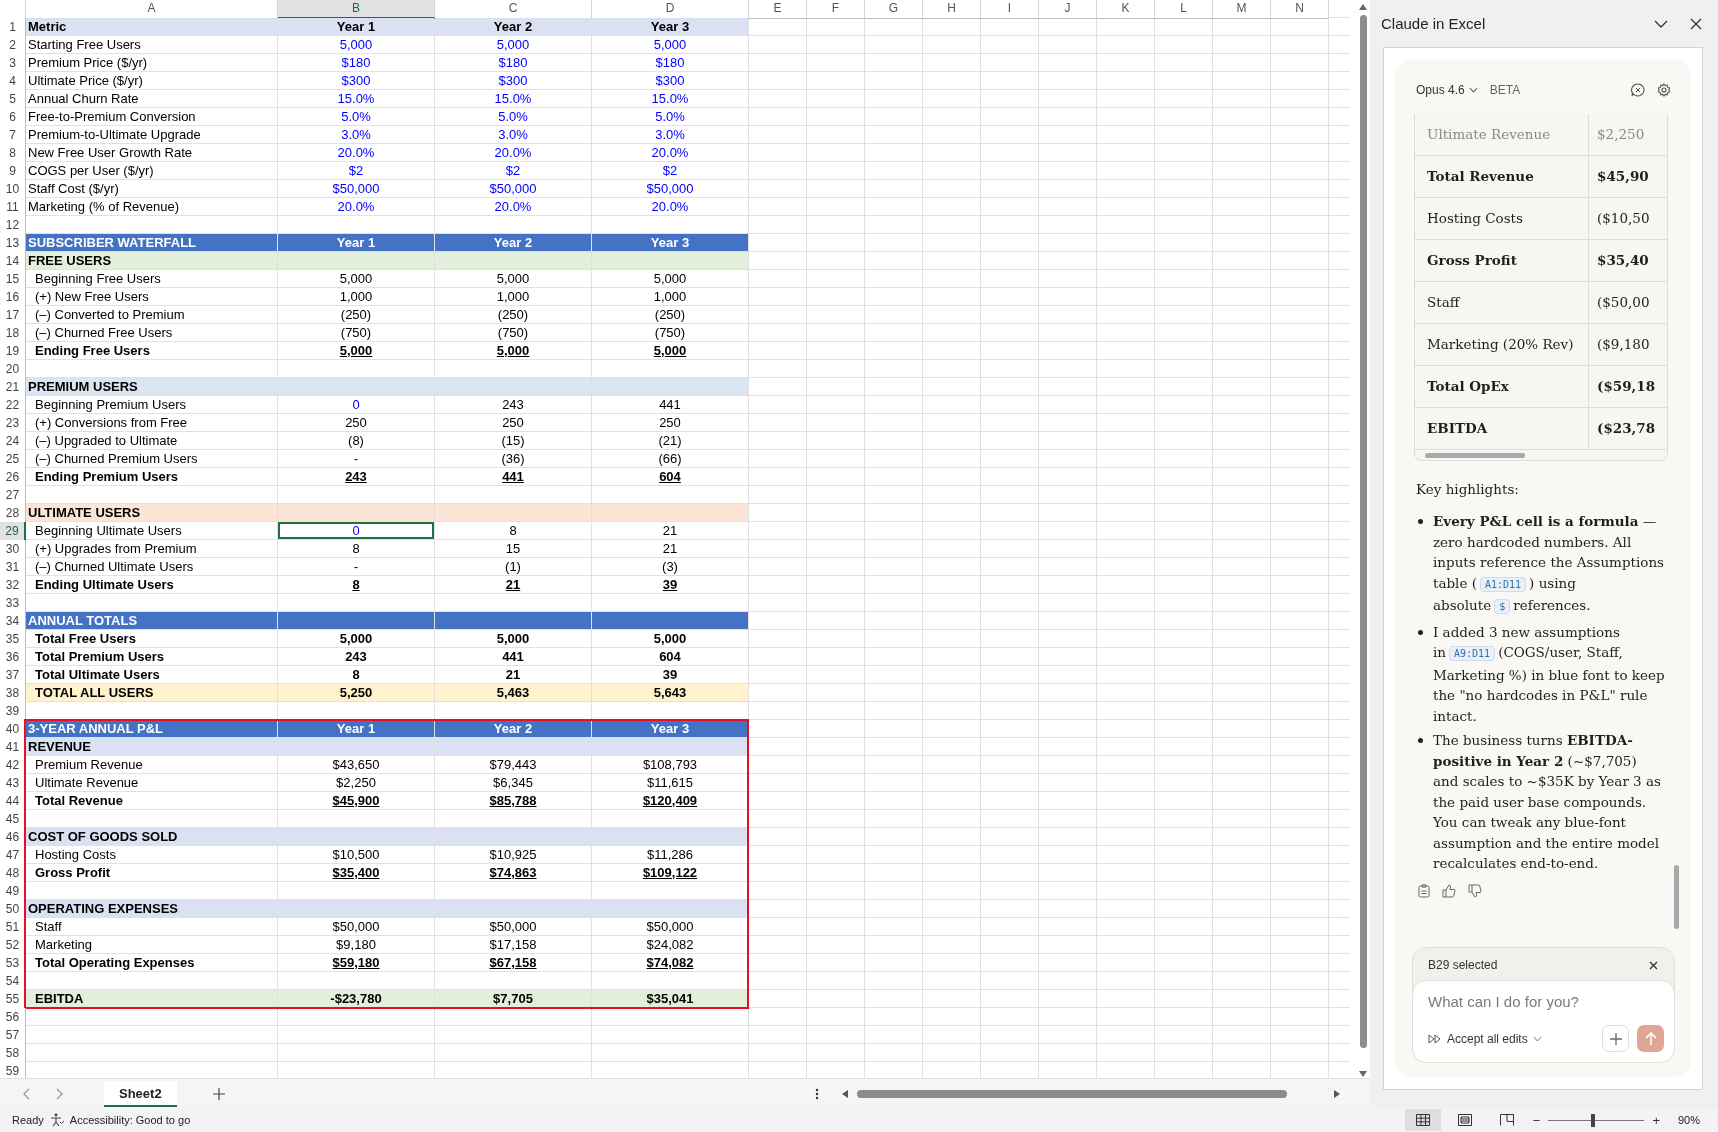  What do you see at coordinates (1502, 260) in the screenshot?
I see `table-cell: Gross Profit` at bounding box center [1502, 260].